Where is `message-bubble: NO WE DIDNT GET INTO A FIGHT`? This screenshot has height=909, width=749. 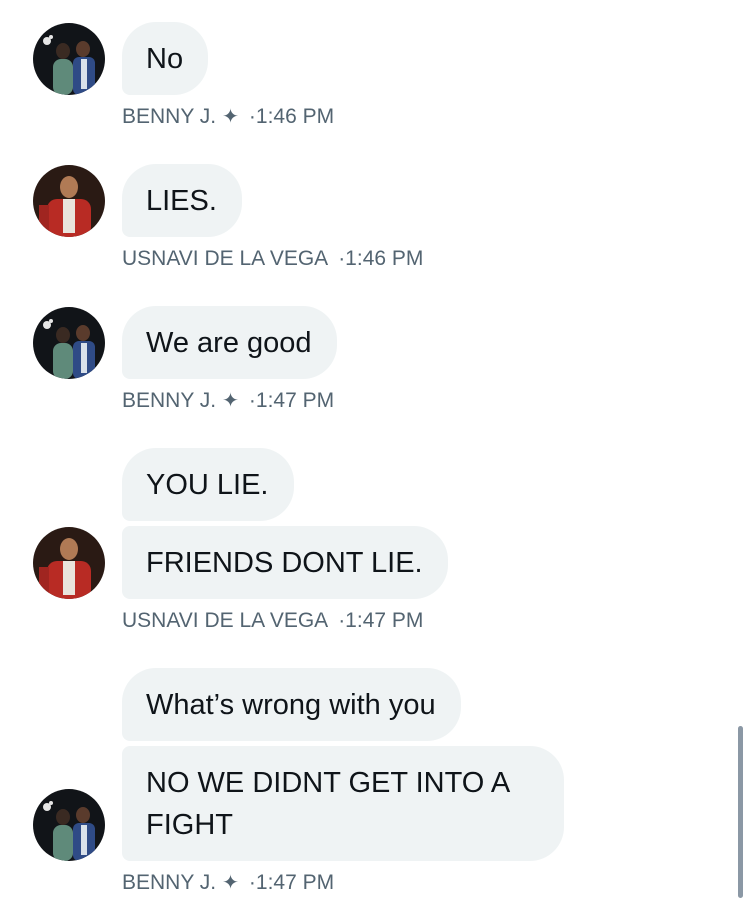
message-bubble: NO WE DIDNT GET INTO A FIGHT is located at coordinates (343, 803).